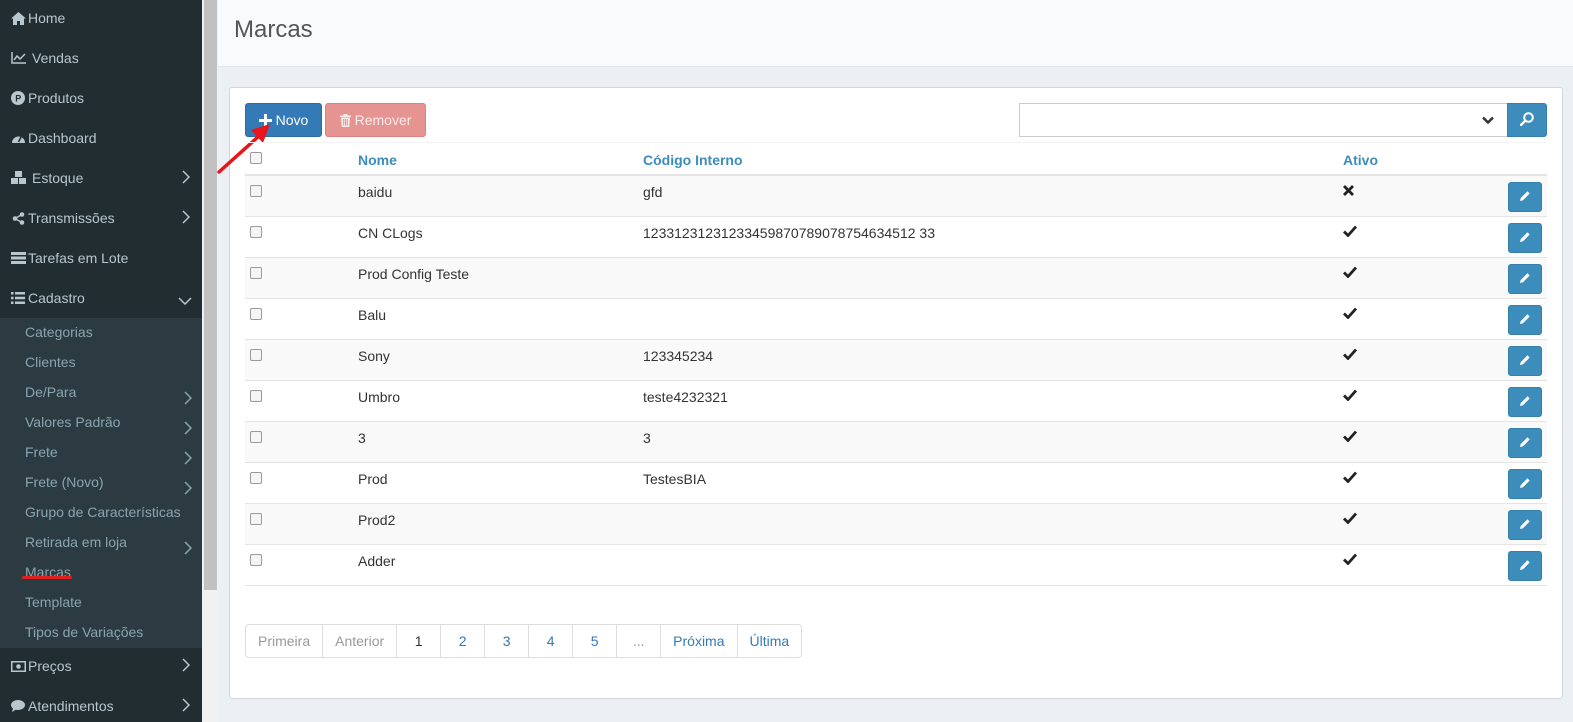 Image resolution: width=1573 pixels, height=722 pixels. Describe the element at coordinates (693, 160) in the screenshot. I see `column-header-code: Código Interno` at that location.